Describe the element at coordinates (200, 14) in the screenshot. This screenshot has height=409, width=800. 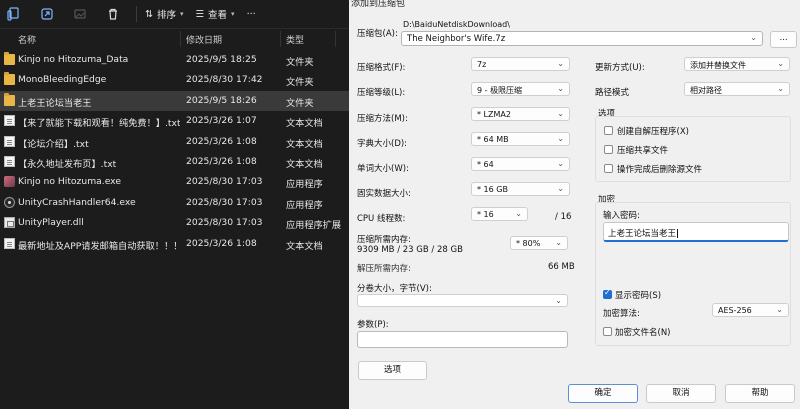
I see `view-icon: ☰` at that location.